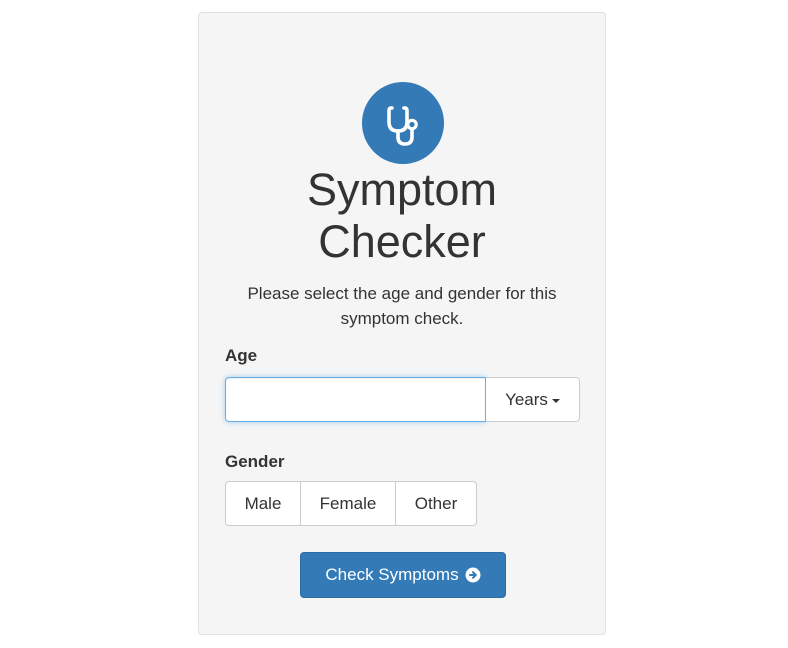 The image size is (788, 648). I want to click on age-unit-selected: Years, so click(526, 399).